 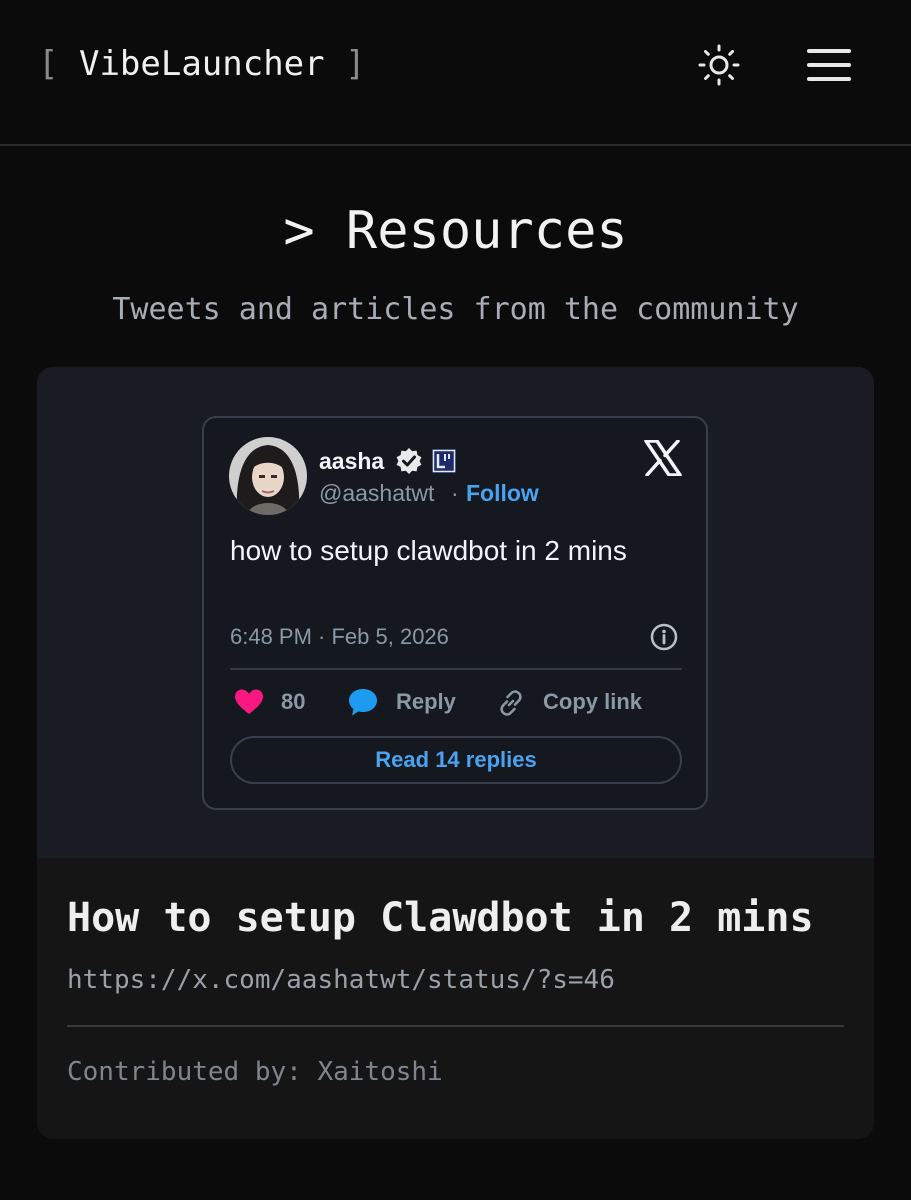 What do you see at coordinates (428, 550) in the screenshot?
I see `tweet-text: how to setup clawdbot in 2 mins` at bounding box center [428, 550].